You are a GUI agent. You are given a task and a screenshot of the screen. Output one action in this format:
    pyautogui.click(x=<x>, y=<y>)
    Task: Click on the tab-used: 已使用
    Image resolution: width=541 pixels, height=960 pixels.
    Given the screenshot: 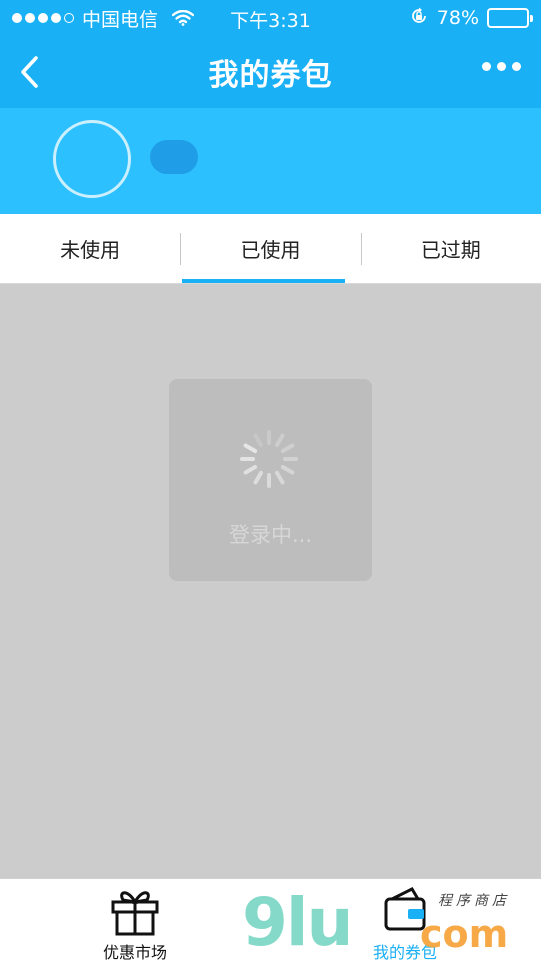 What is the action you would take?
    pyautogui.click(x=270, y=248)
    